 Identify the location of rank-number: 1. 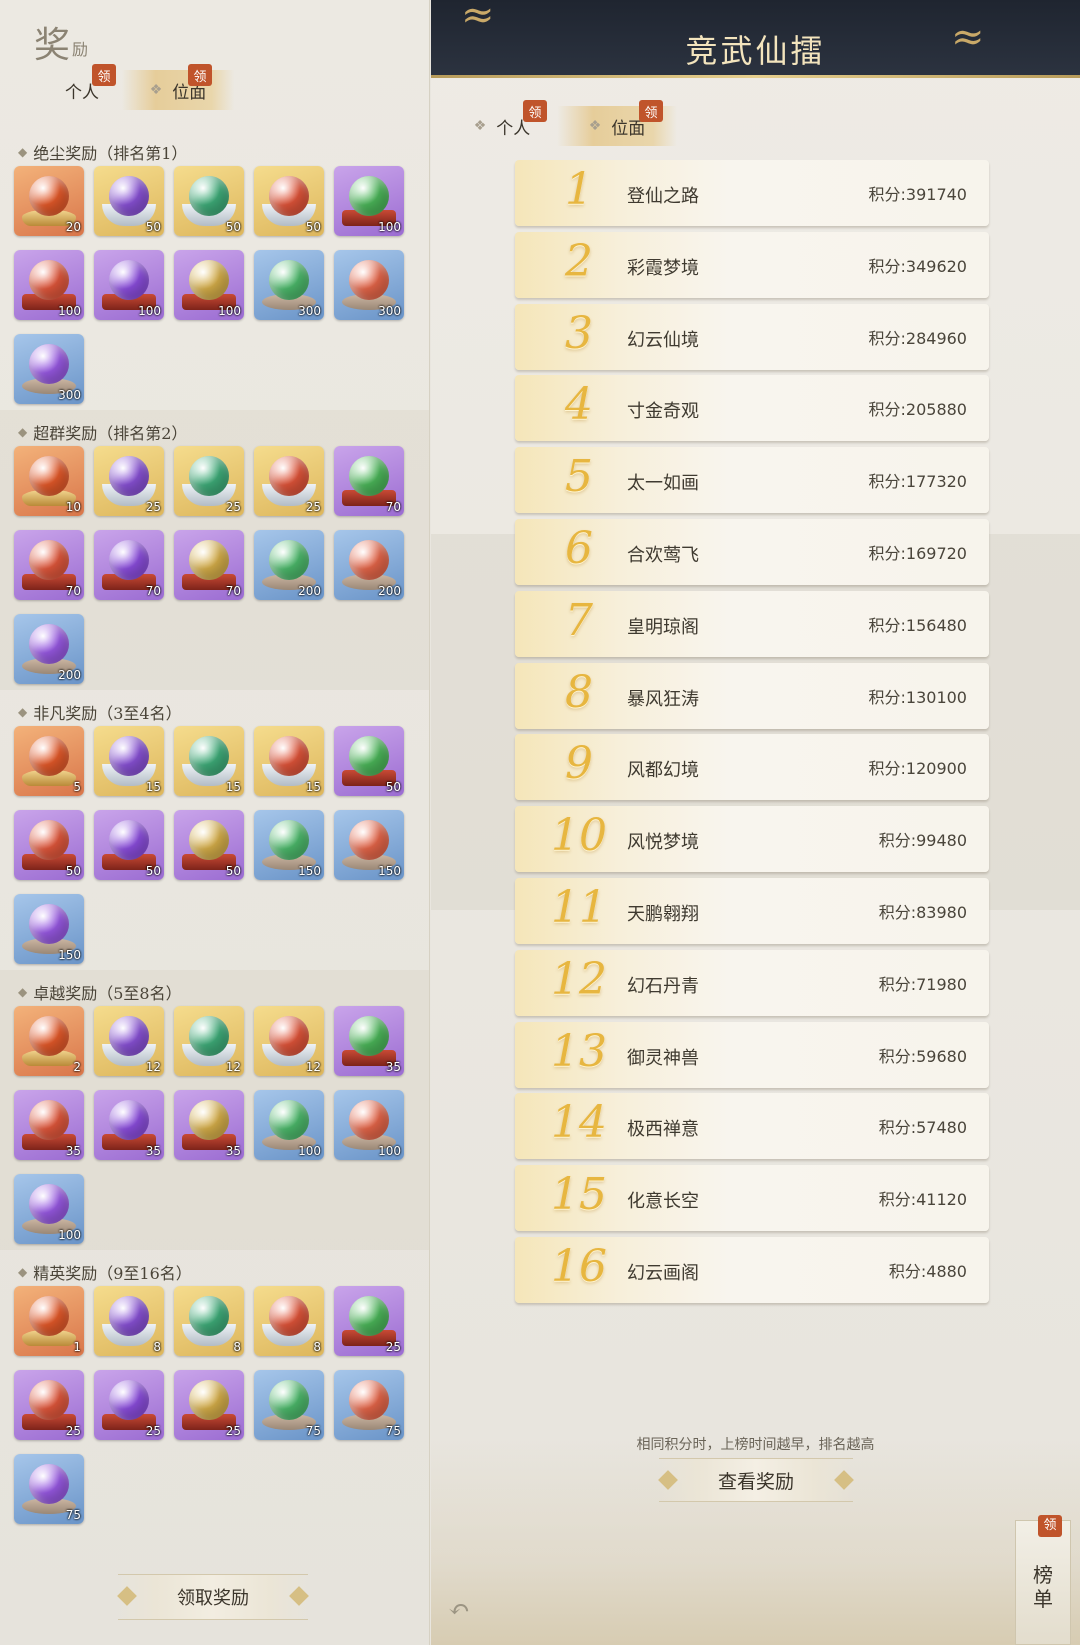
(579, 189).